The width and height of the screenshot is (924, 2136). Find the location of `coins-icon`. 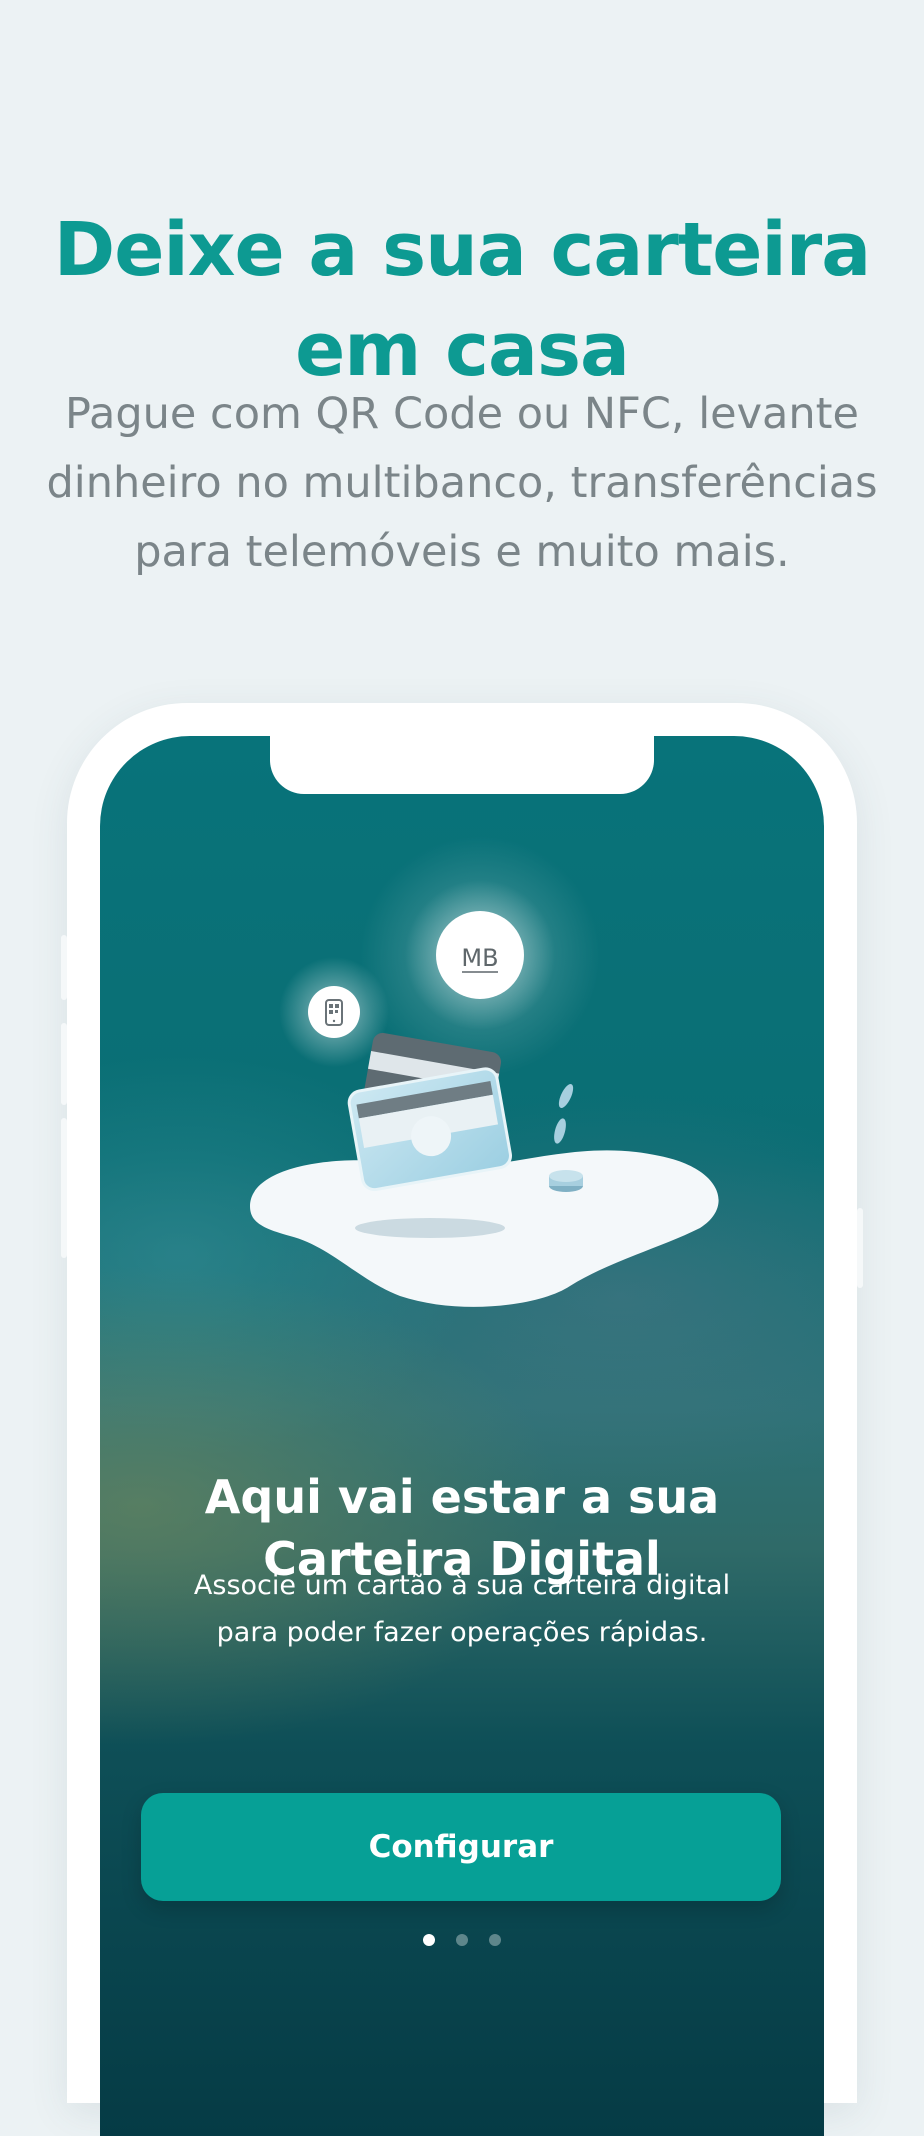

coins-icon is located at coordinates (566, 1138).